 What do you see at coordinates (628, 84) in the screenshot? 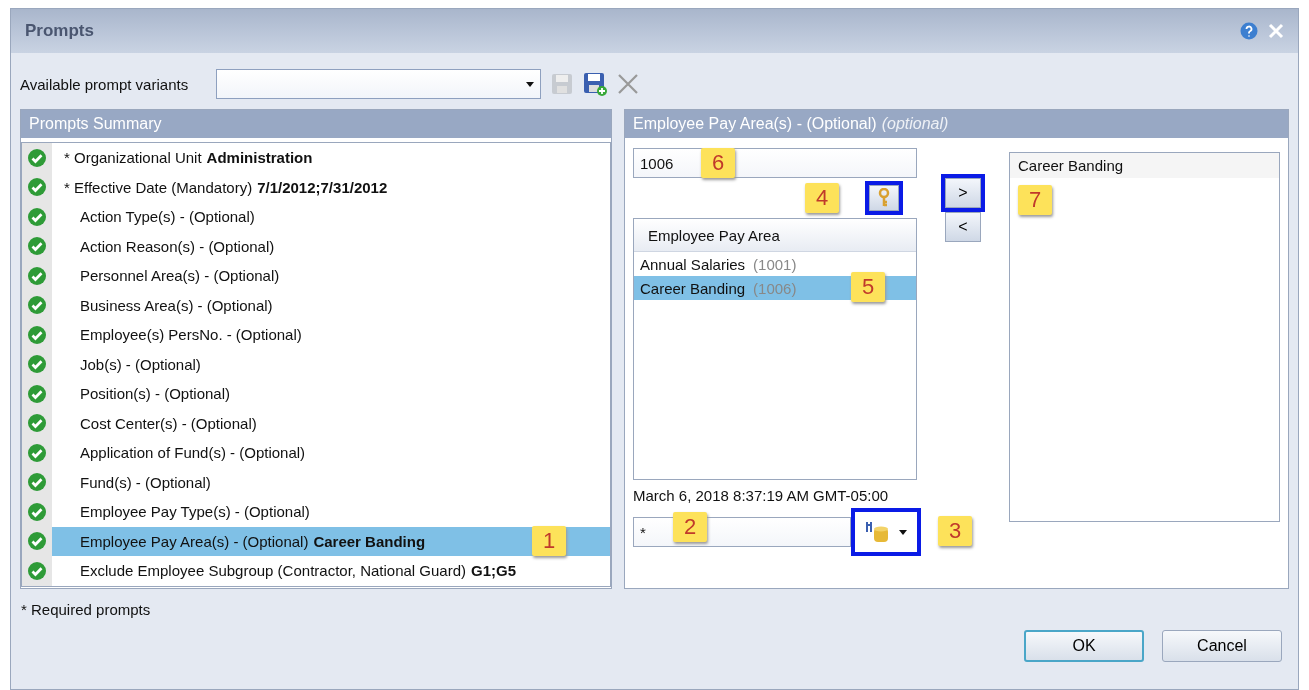
I see `delete-icon` at bounding box center [628, 84].